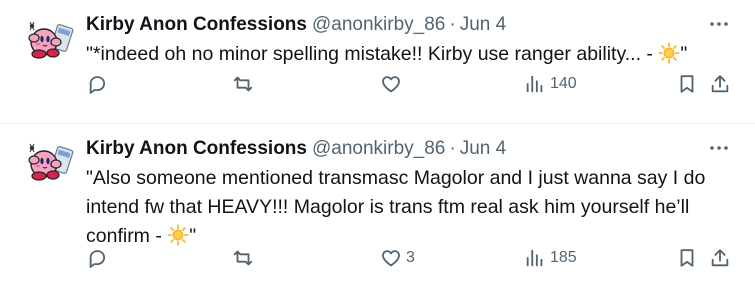 The image size is (755, 300). I want to click on view-count: 185, so click(563, 257).